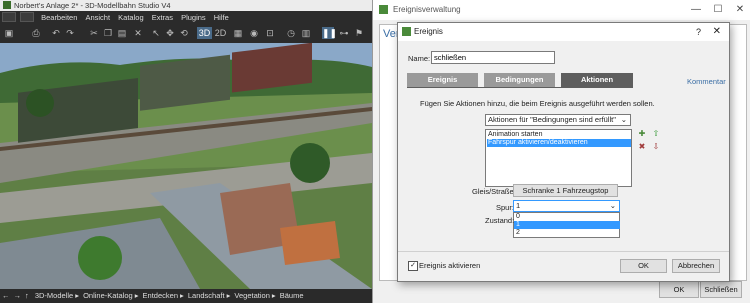  What do you see at coordinates (156, 33) in the screenshot?
I see `select-icon: ↖` at bounding box center [156, 33].